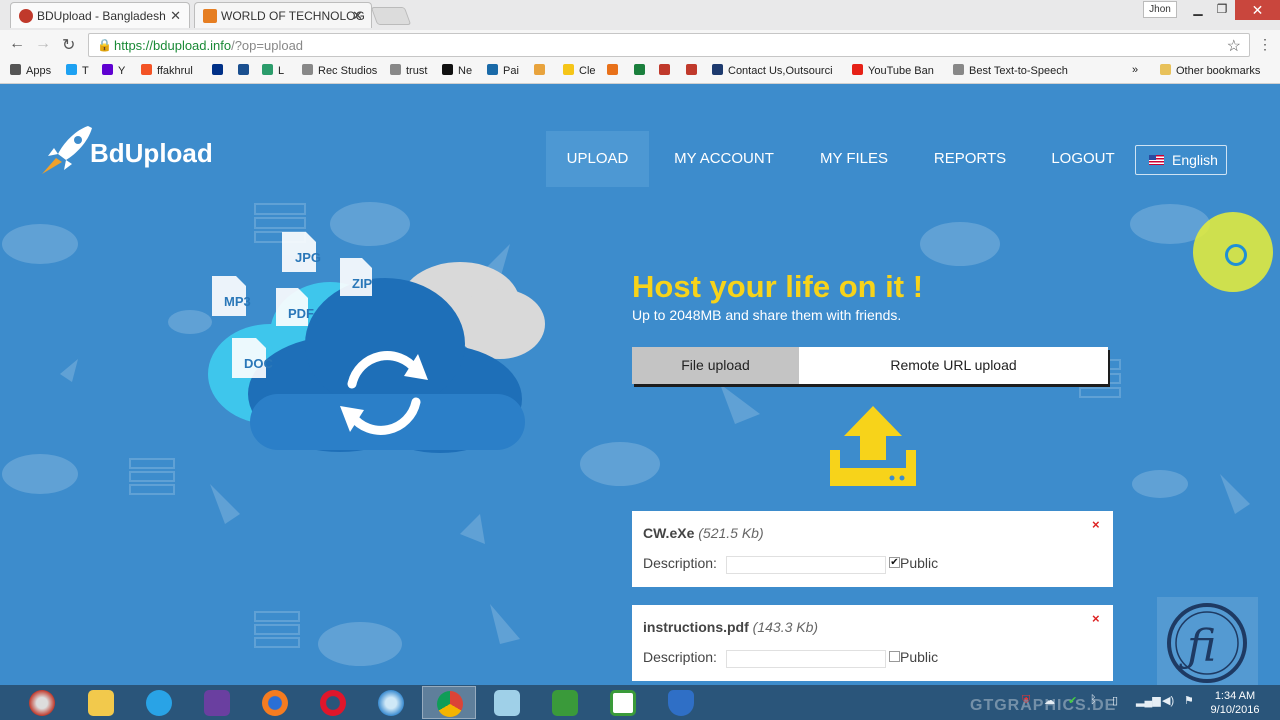  I want to click on taskbar-file-explorer, so click(101, 702).